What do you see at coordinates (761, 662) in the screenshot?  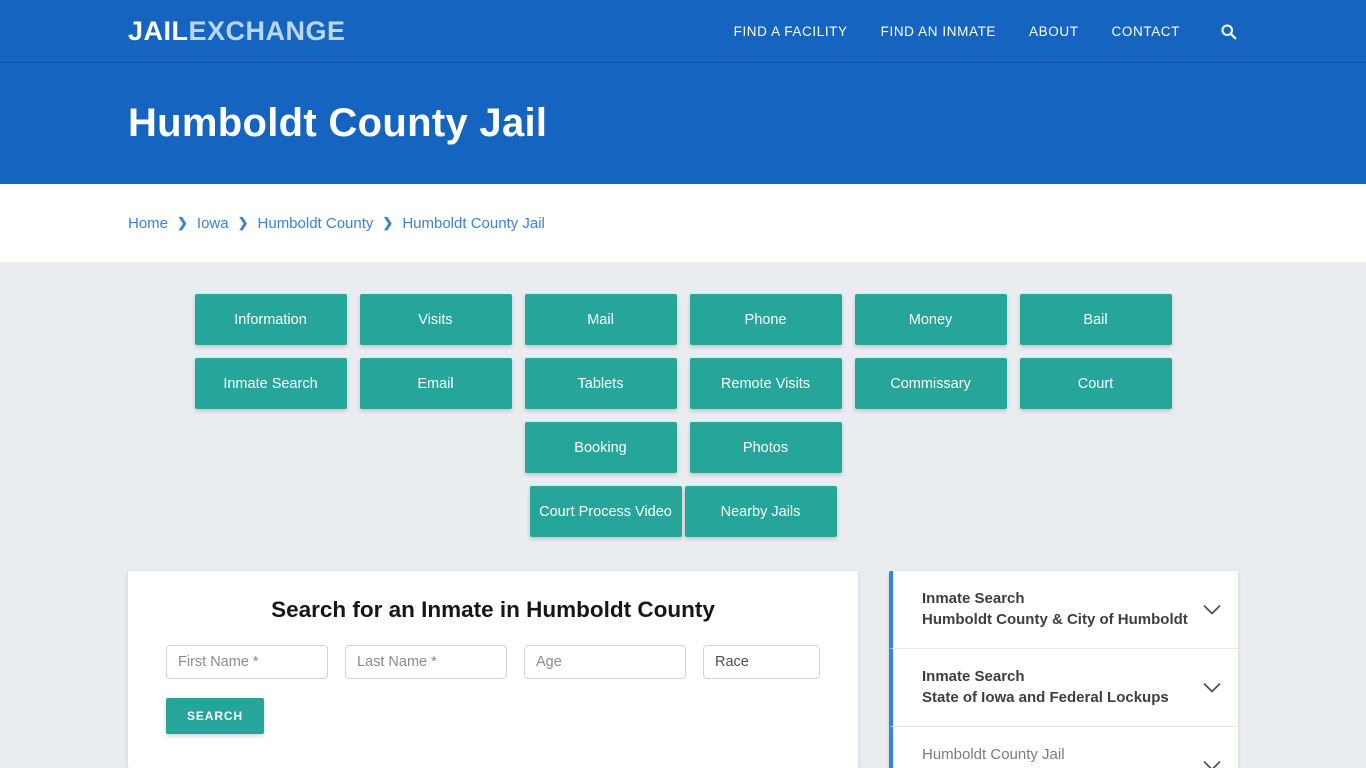 I see `race-select: Race` at bounding box center [761, 662].